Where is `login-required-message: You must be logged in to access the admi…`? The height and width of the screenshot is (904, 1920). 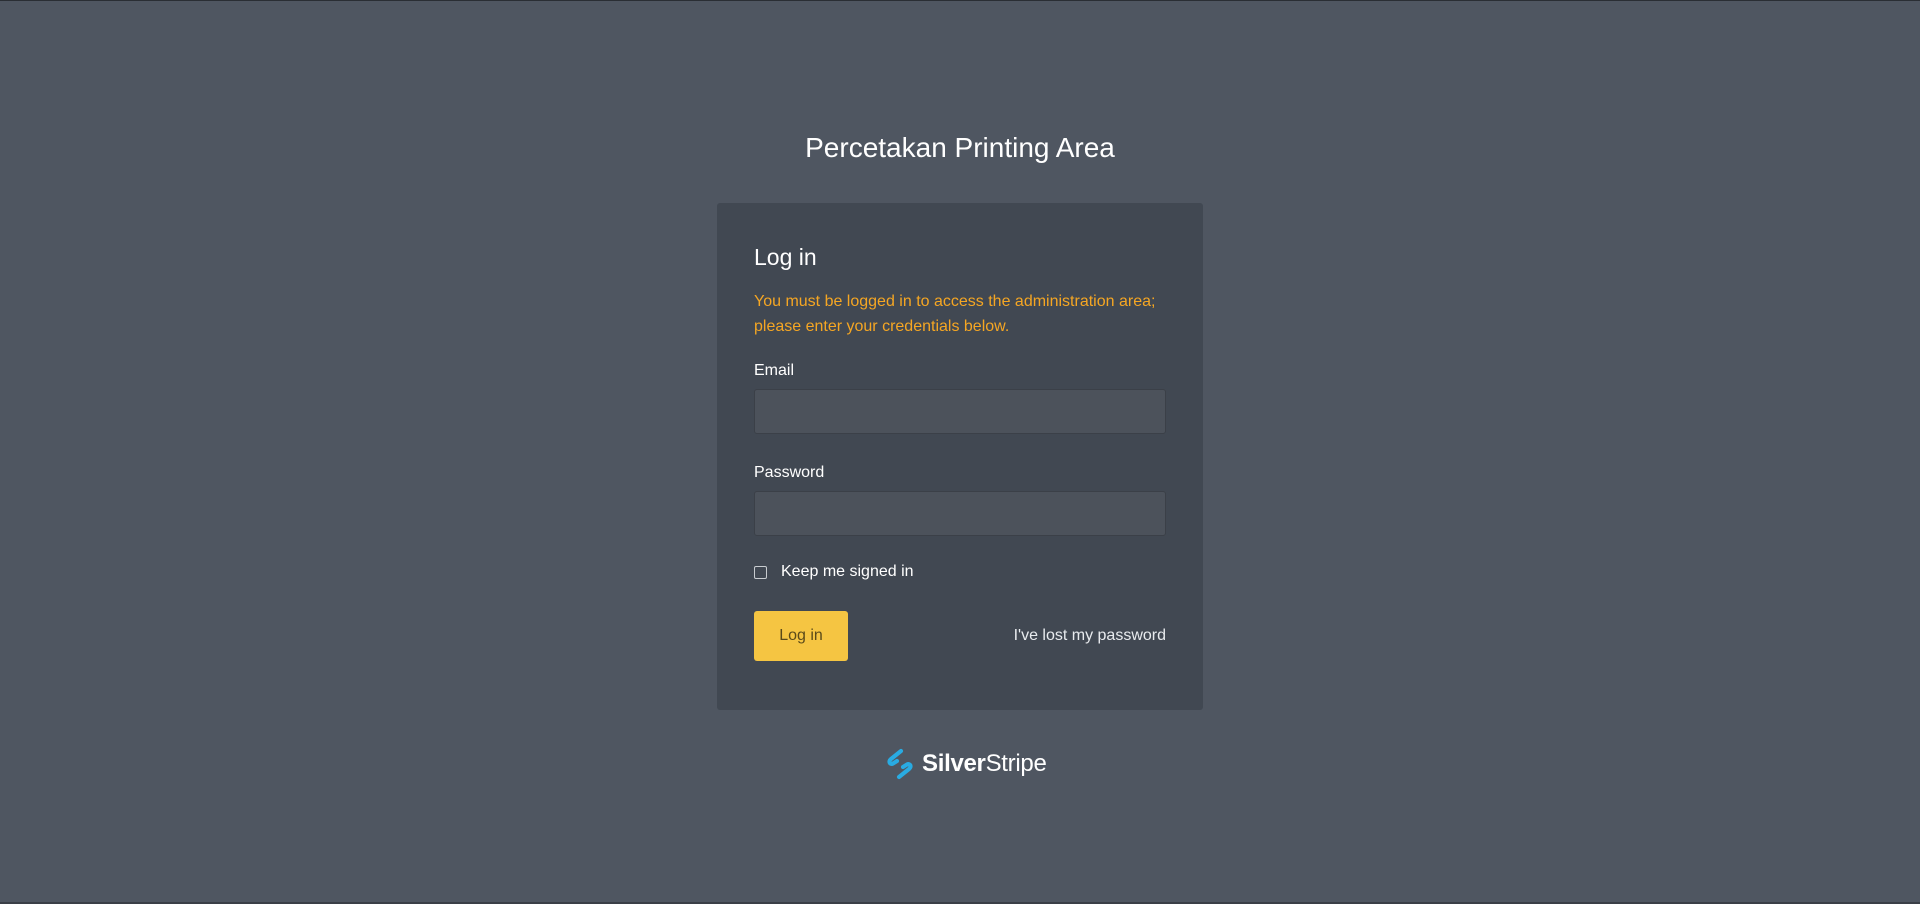
login-required-message: You must be logged in to access the admi… is located at coordinates (955, 314).